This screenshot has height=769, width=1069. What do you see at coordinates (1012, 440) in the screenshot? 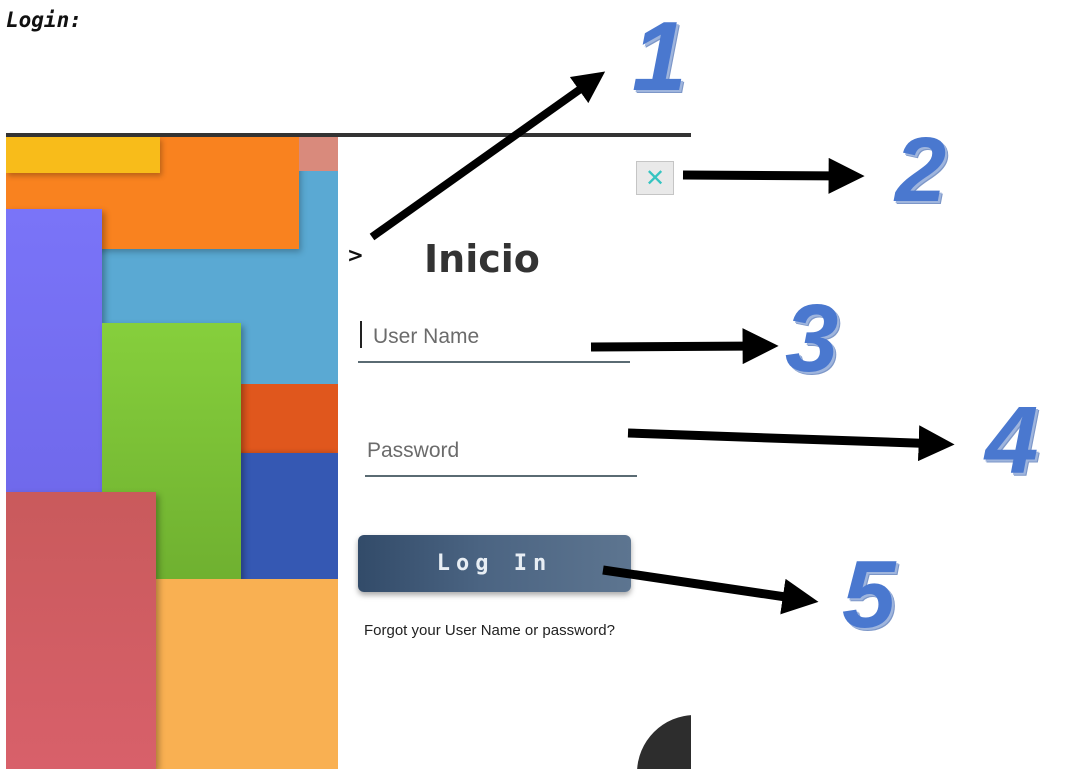
I see `annotation-label-4: 4` at bounding box center [1012, 440].